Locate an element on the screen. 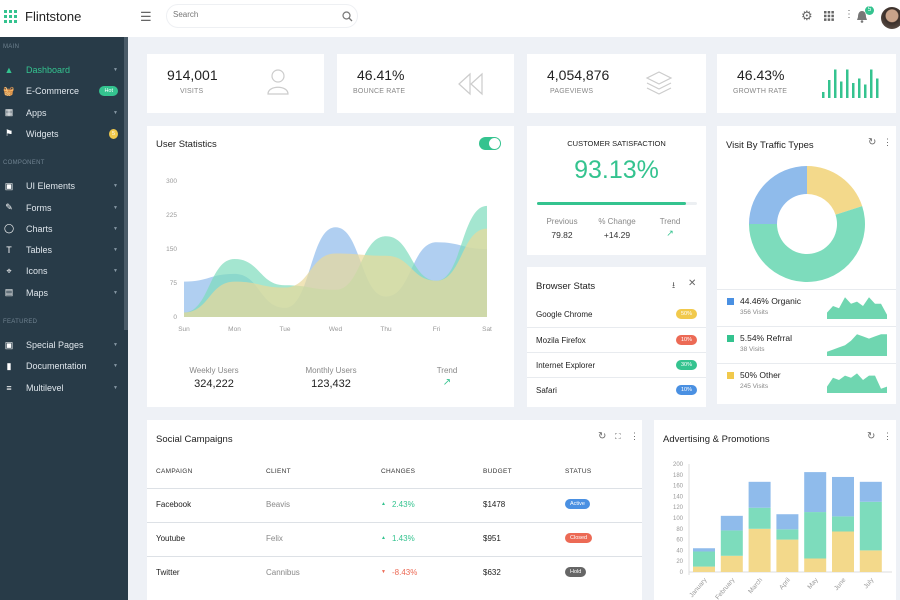  traffic-label: 50% Other is located at coordinates (760, 375).